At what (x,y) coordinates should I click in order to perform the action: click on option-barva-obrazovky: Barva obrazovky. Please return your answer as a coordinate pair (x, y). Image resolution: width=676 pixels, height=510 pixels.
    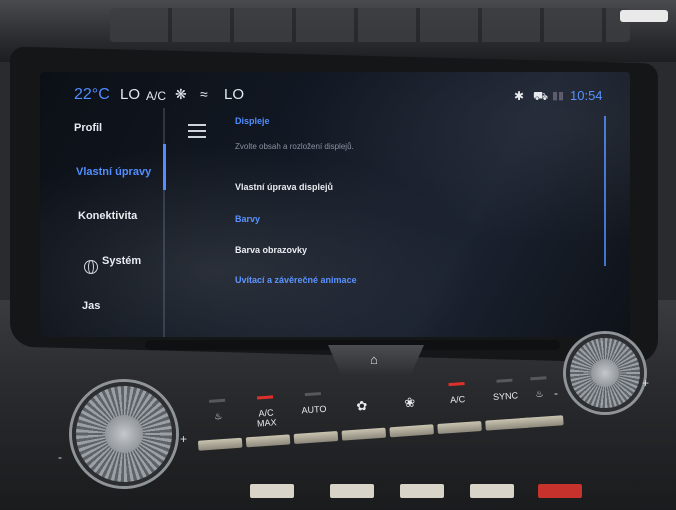
    Looking at the image, I should click on (271, 250).